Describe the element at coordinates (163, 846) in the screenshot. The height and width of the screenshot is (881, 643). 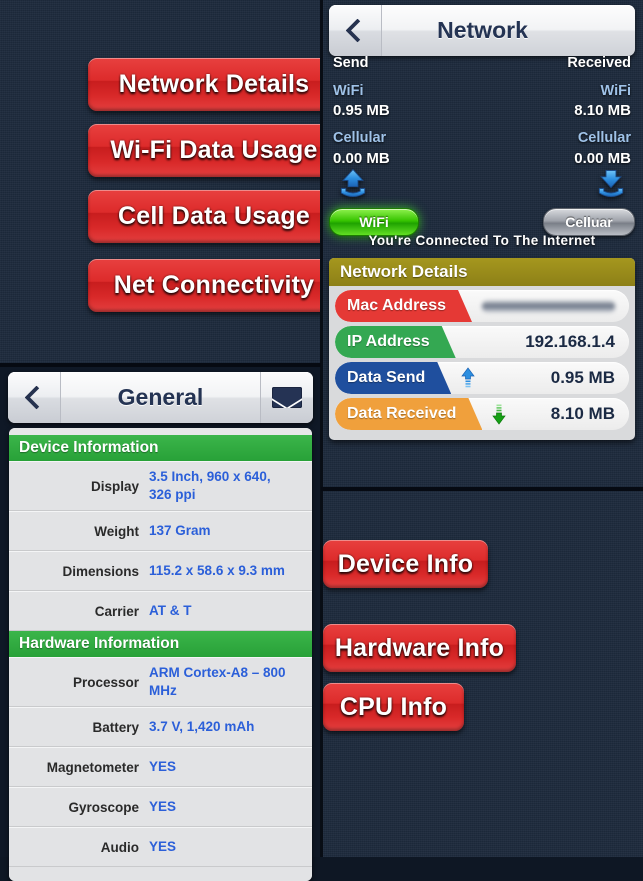
I see `row-value-audio: YES` at that location.